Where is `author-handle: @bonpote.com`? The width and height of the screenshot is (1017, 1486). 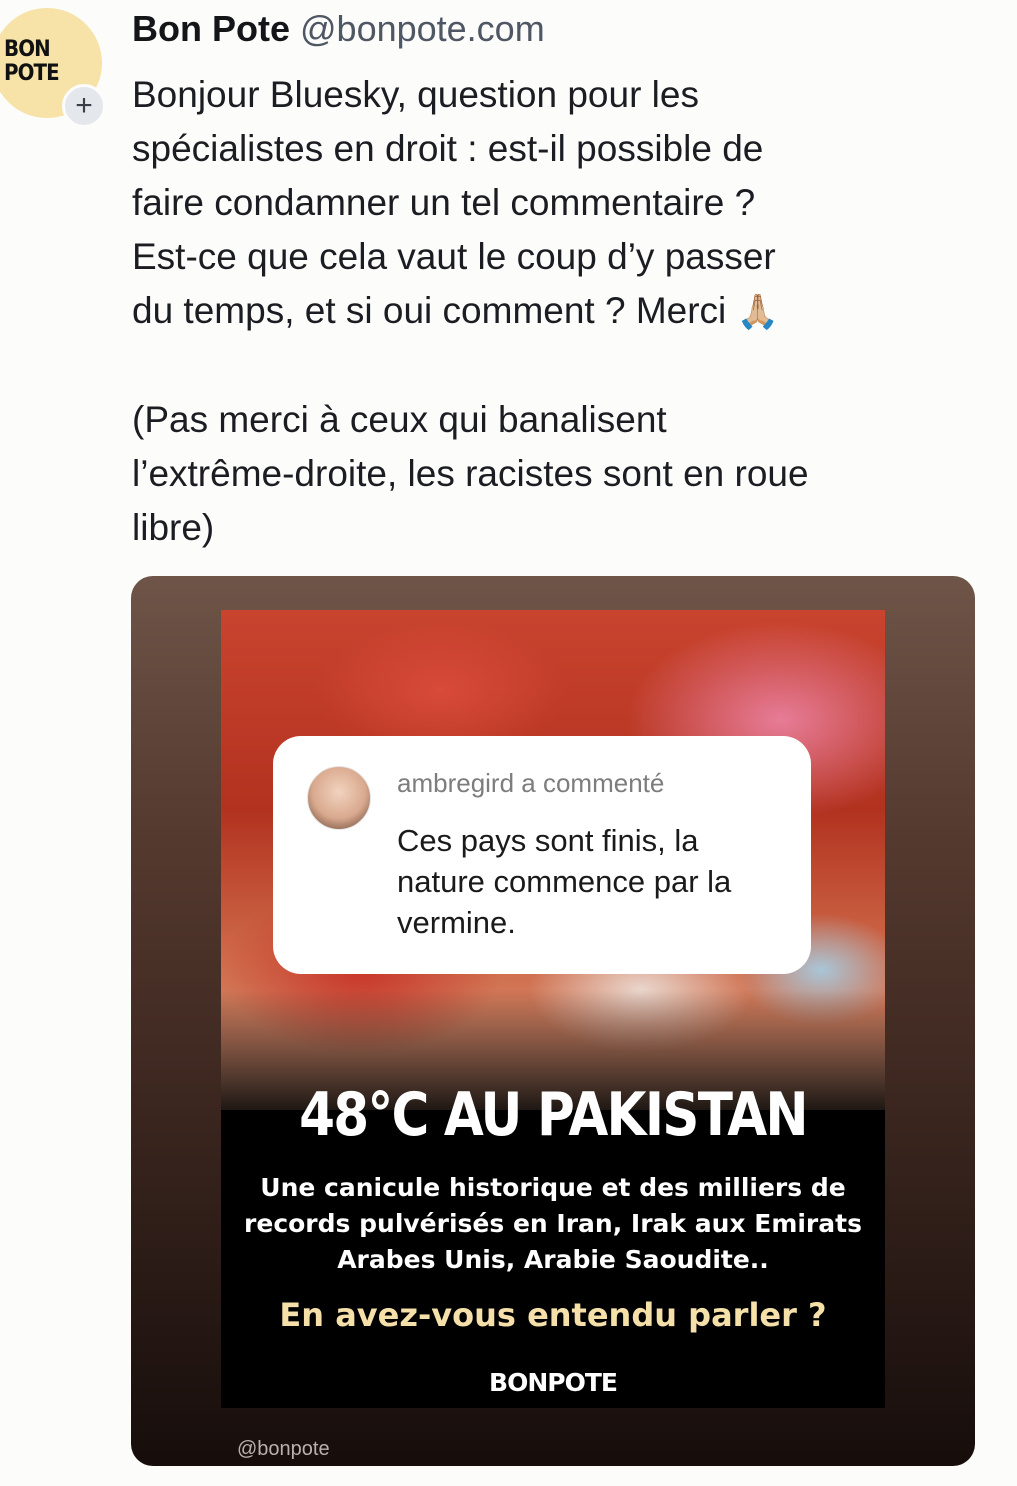 author-handle: @bonpote.com is located at coordinates (422, 28).